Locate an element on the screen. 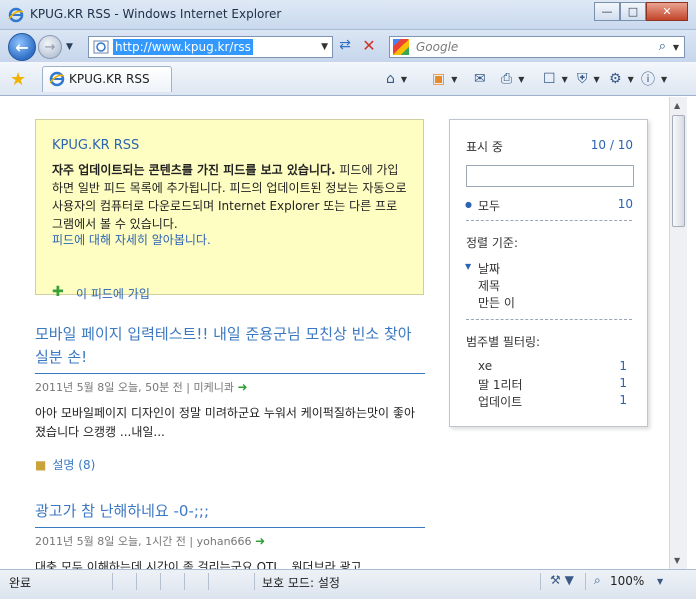 This screenshot has height=599, width=696. filter-search-input is located at coordinates (550, 176).